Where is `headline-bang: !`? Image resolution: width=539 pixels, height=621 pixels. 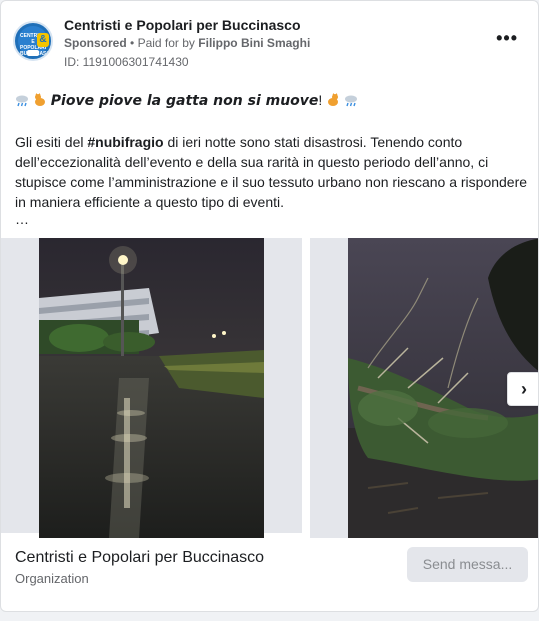 headline-bang: ! is located at coordinates (320, 100).